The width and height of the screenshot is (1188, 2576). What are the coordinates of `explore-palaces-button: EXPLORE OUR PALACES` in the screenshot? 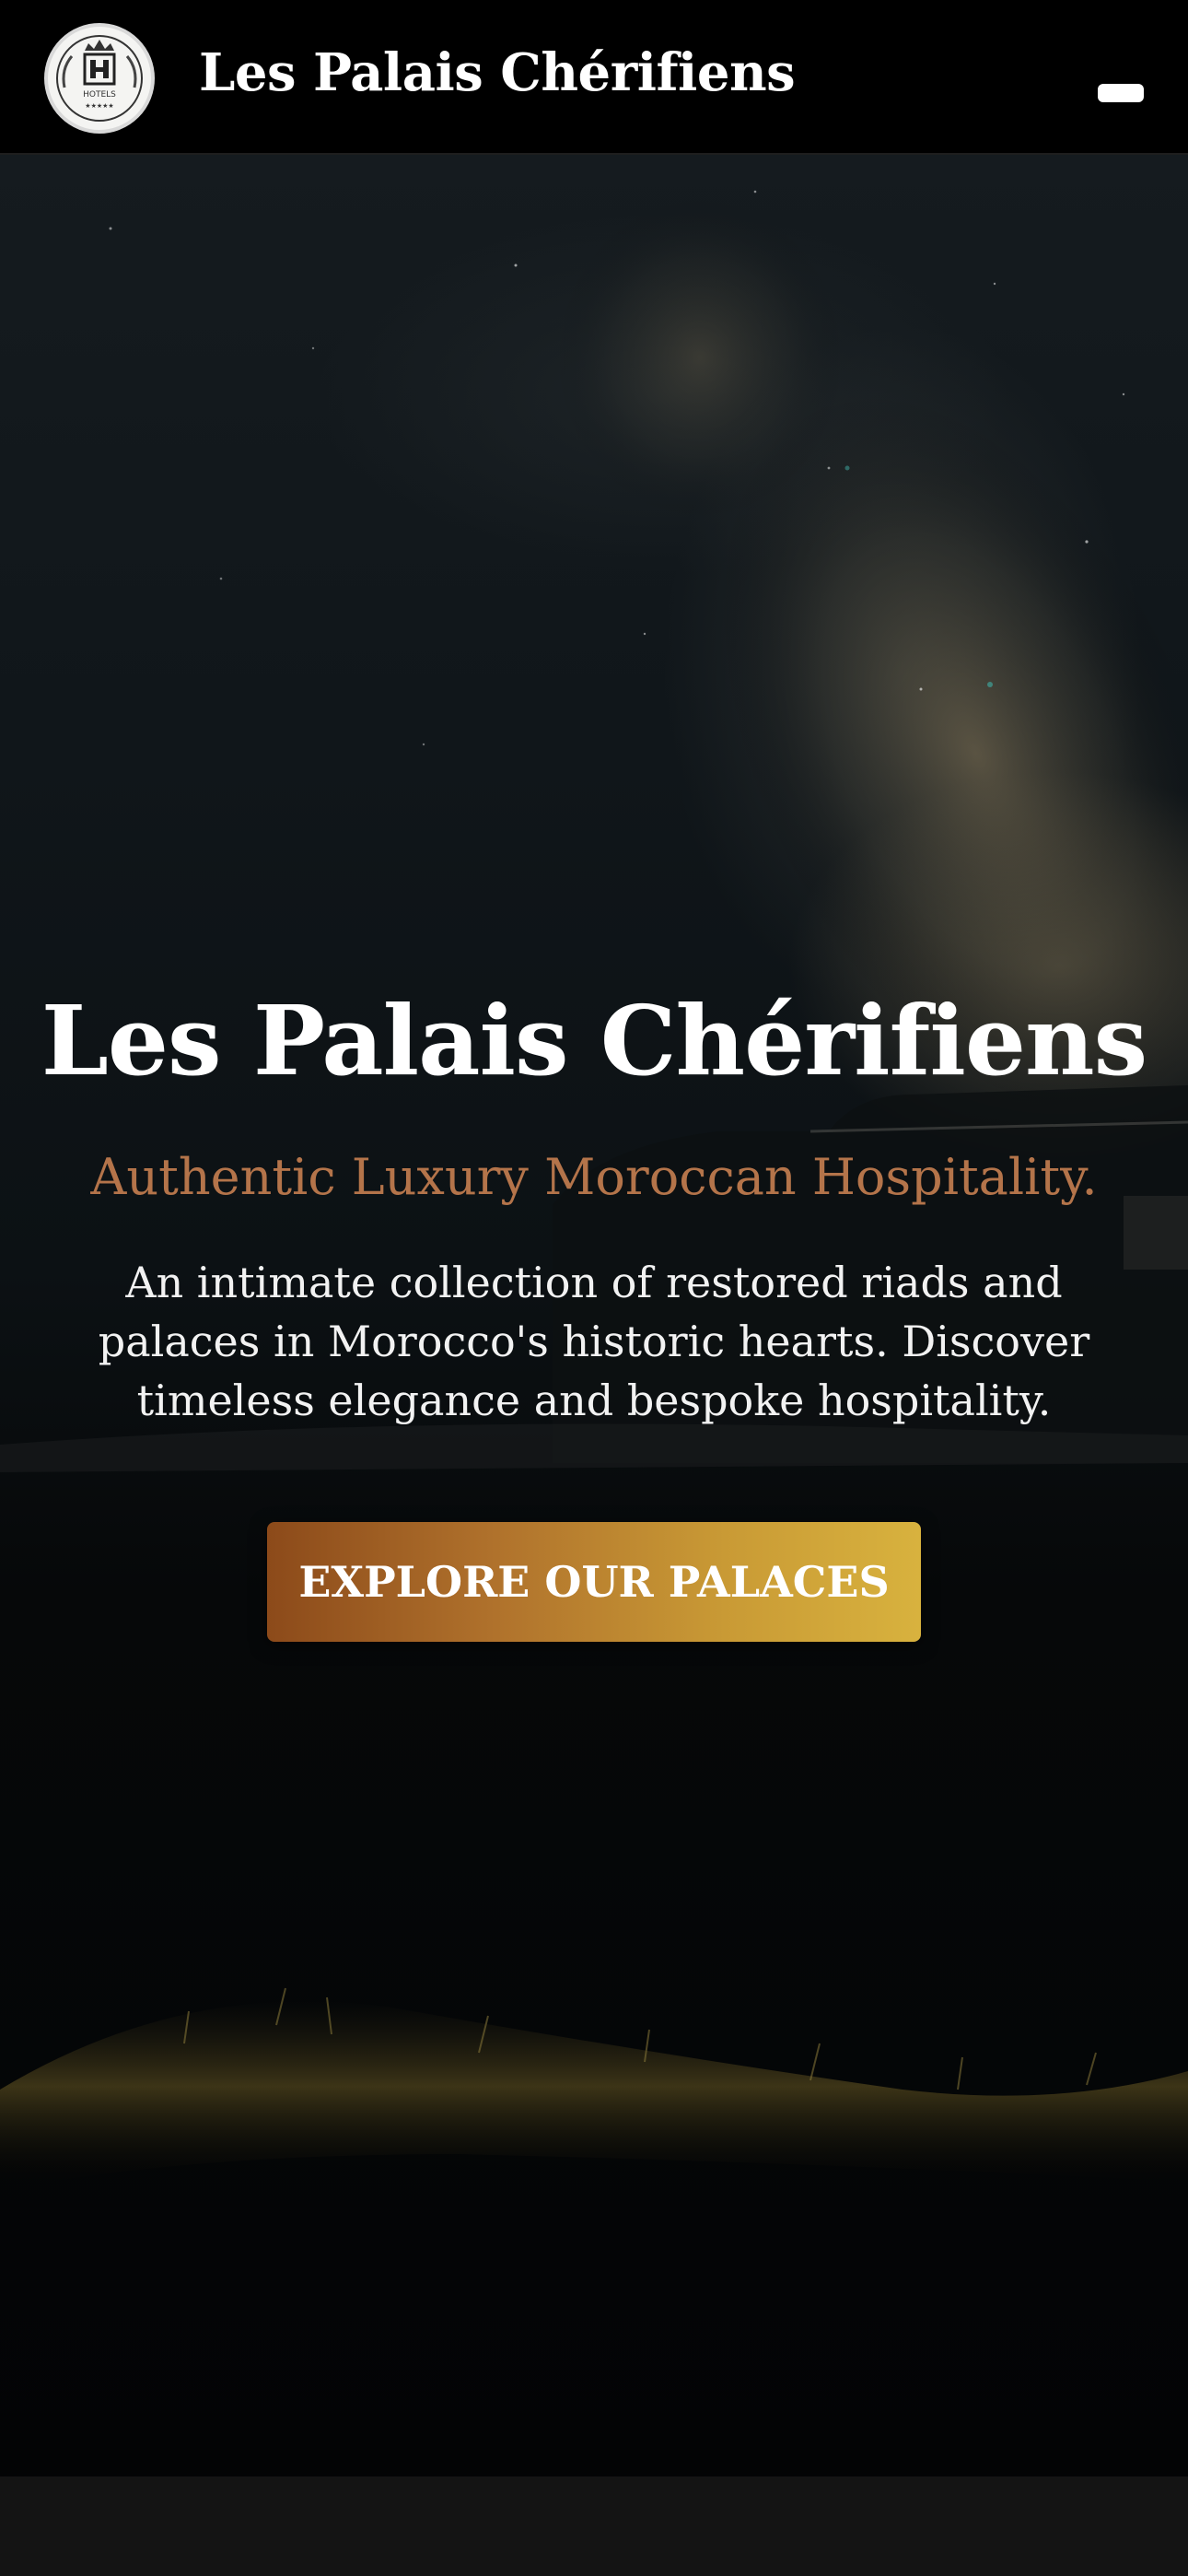 It's located at (594, 1582).